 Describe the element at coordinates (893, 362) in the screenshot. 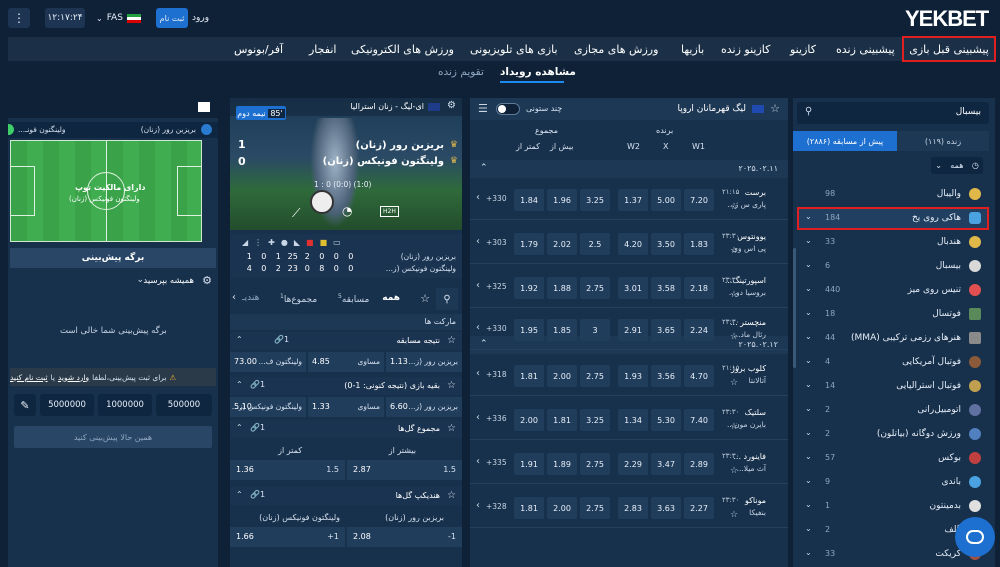

I see `sport-item-american-football: ⌄ فوتبال آمریکایی 4` at that location.